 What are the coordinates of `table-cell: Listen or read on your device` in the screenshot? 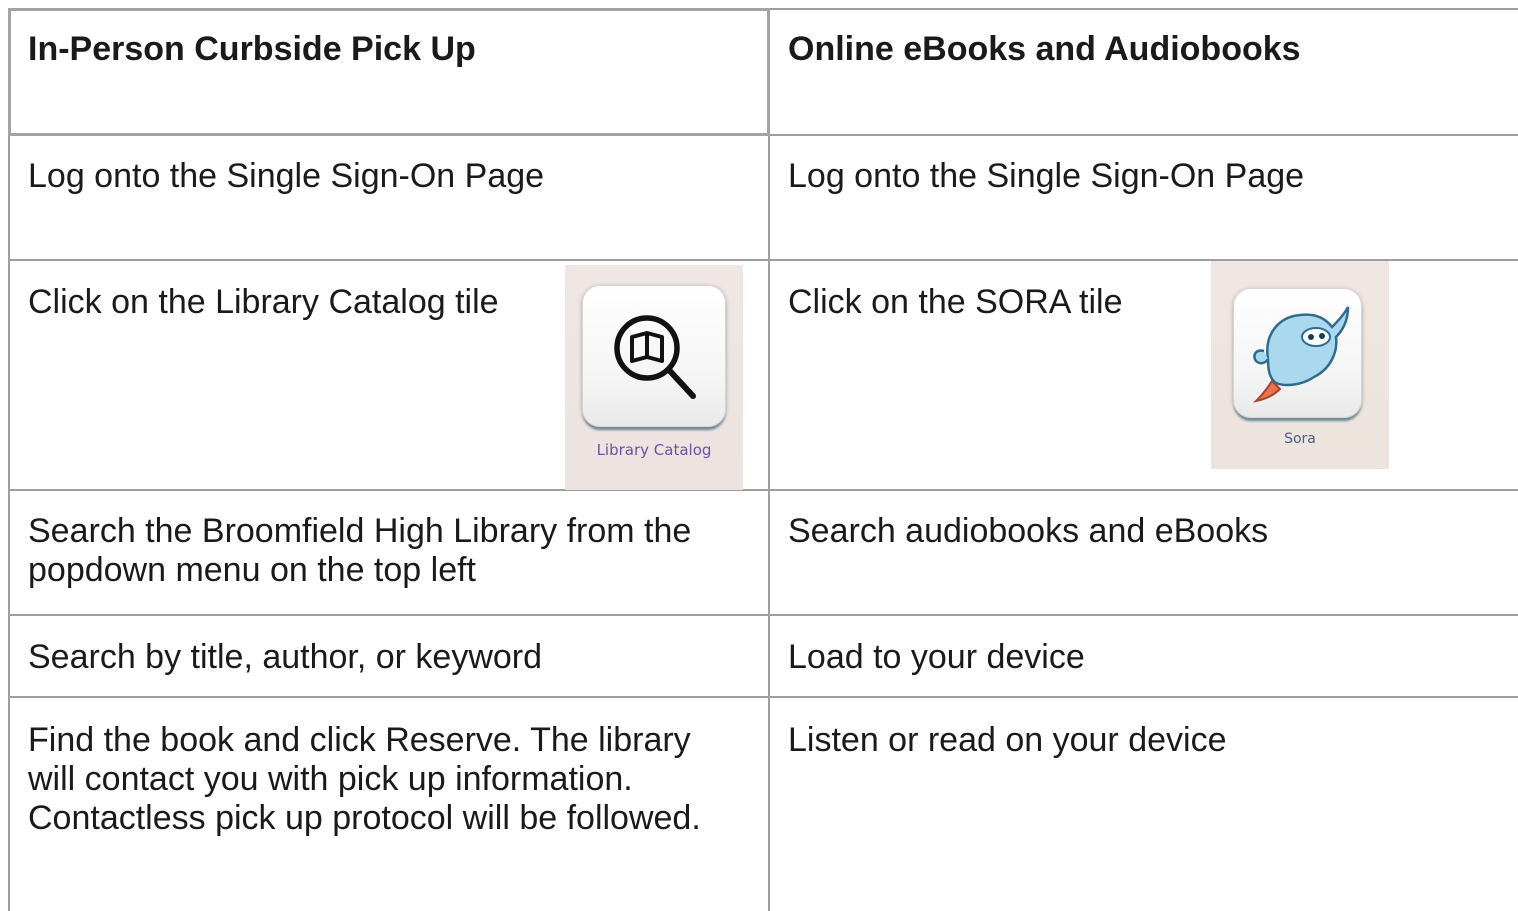 It's located at (1139, 740).